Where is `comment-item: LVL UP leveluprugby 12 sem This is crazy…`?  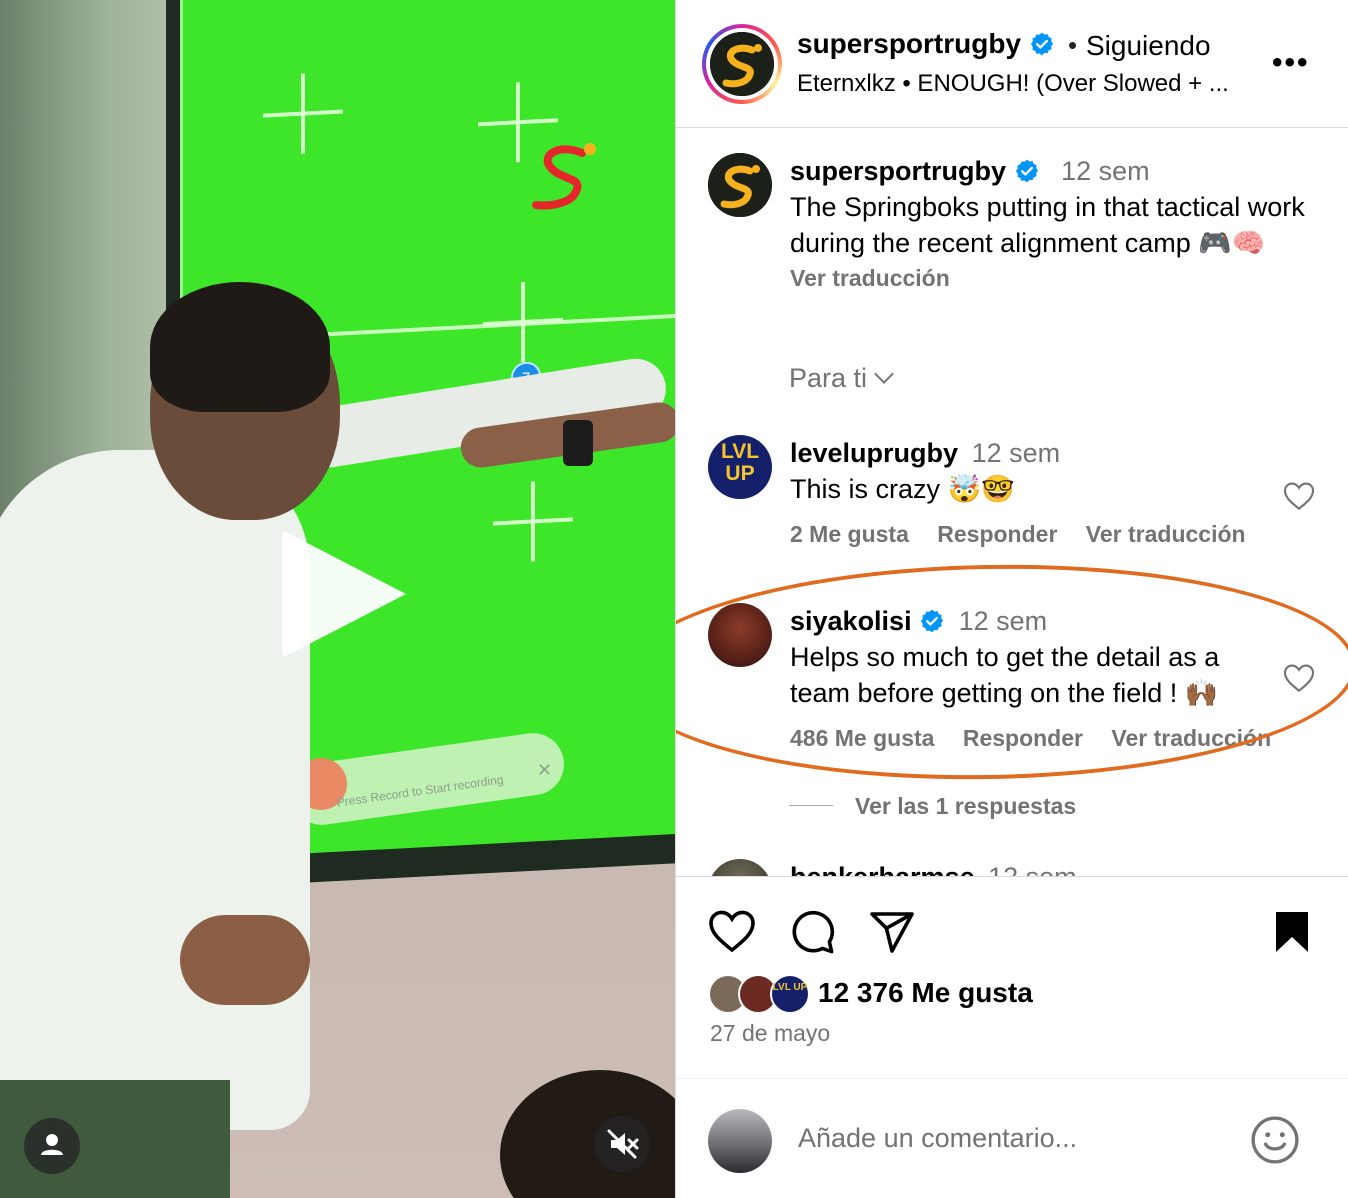
comment-item: LVL UP leveluprugby 12 sem This is crazy… is located at coordinates (1018, 500).